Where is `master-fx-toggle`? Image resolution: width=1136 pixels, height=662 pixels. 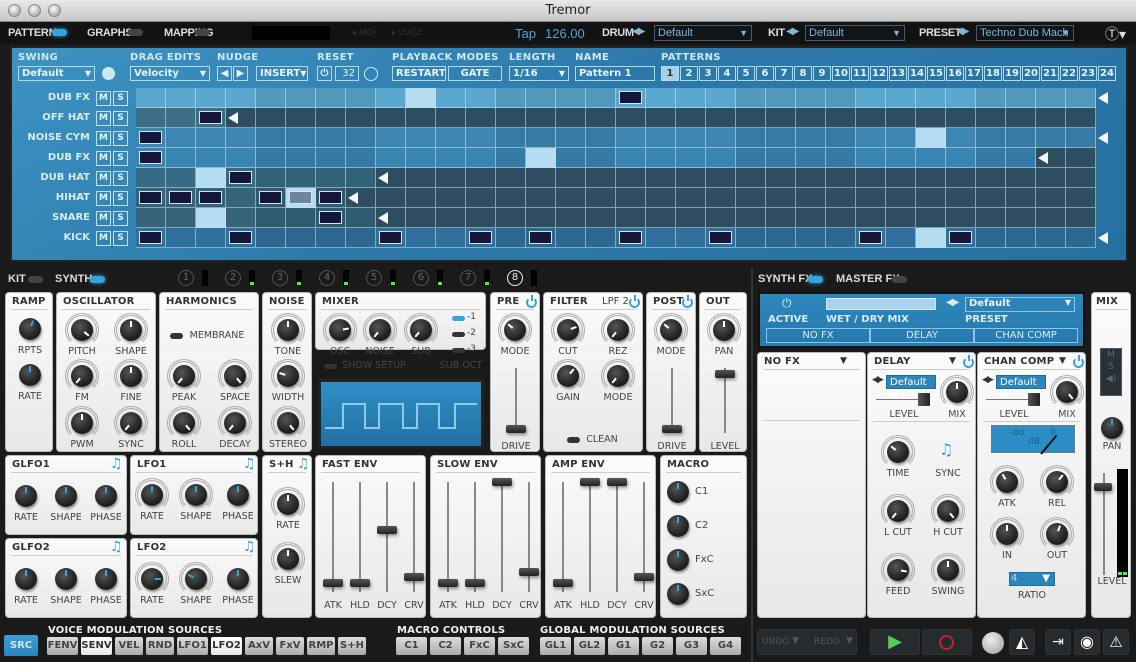
master-fx-toggle is located at coordinates (899, 279).